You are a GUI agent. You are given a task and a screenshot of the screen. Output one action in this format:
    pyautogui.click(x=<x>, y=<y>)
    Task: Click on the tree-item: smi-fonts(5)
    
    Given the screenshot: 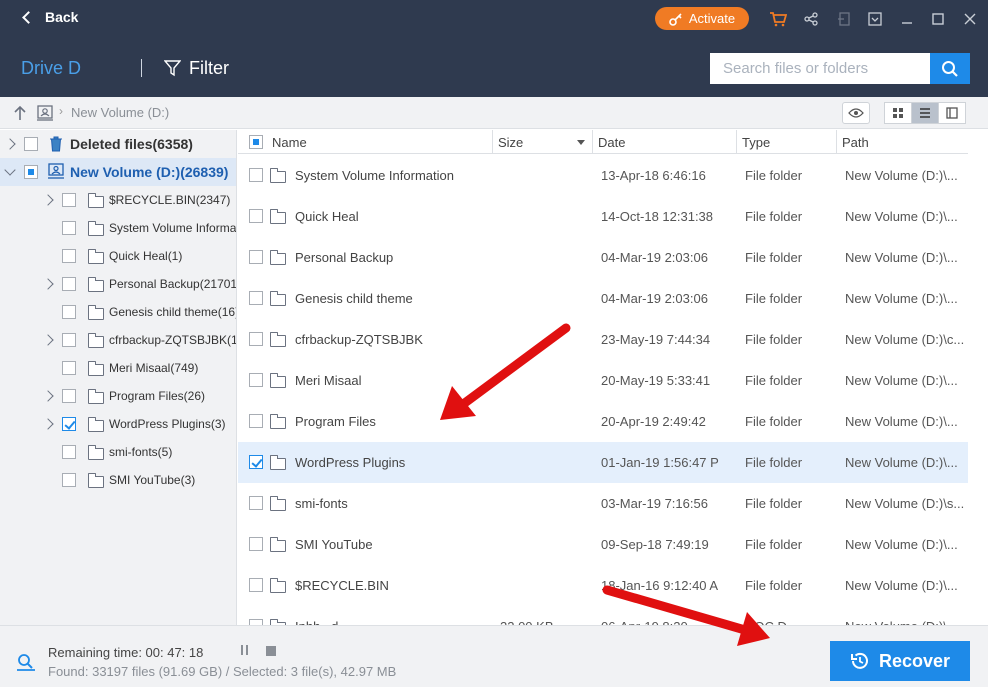 What is the action you would take?
    pyautogui.click(x=118, y=452)
    